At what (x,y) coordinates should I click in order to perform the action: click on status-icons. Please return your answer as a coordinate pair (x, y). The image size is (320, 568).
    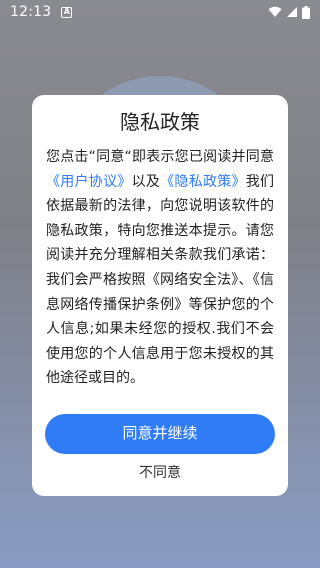
    Looking at the image, I should click on (289, 12).